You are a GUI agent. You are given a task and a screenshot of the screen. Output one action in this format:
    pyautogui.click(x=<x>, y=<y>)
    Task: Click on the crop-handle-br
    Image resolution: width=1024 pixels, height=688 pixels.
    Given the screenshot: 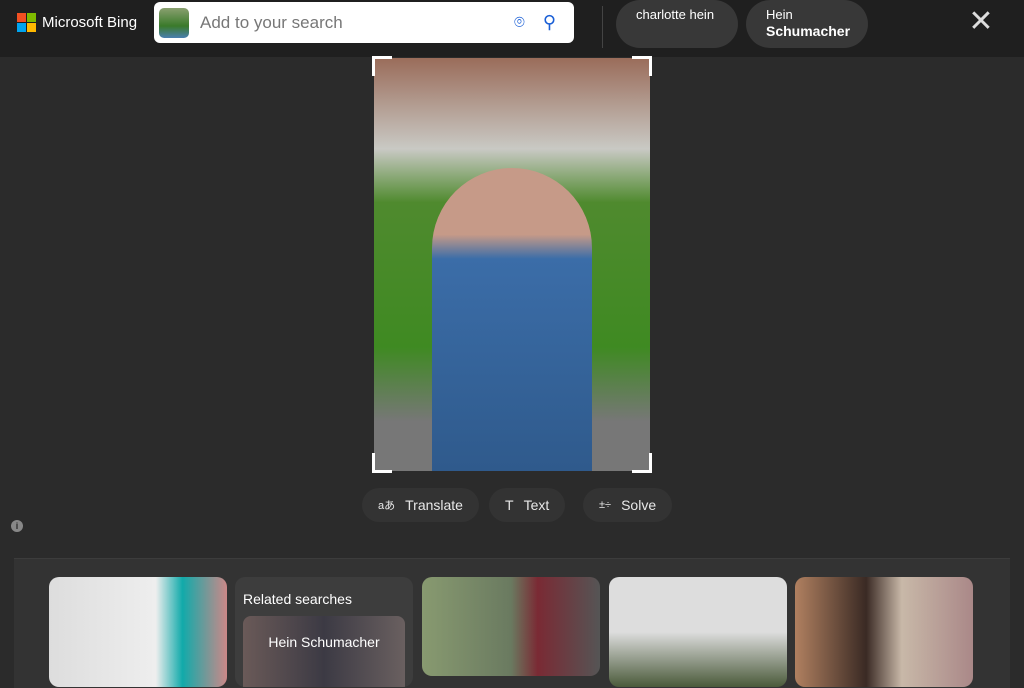 What is the action you would take?
    pyautogui.click(x=642, y=463)
    